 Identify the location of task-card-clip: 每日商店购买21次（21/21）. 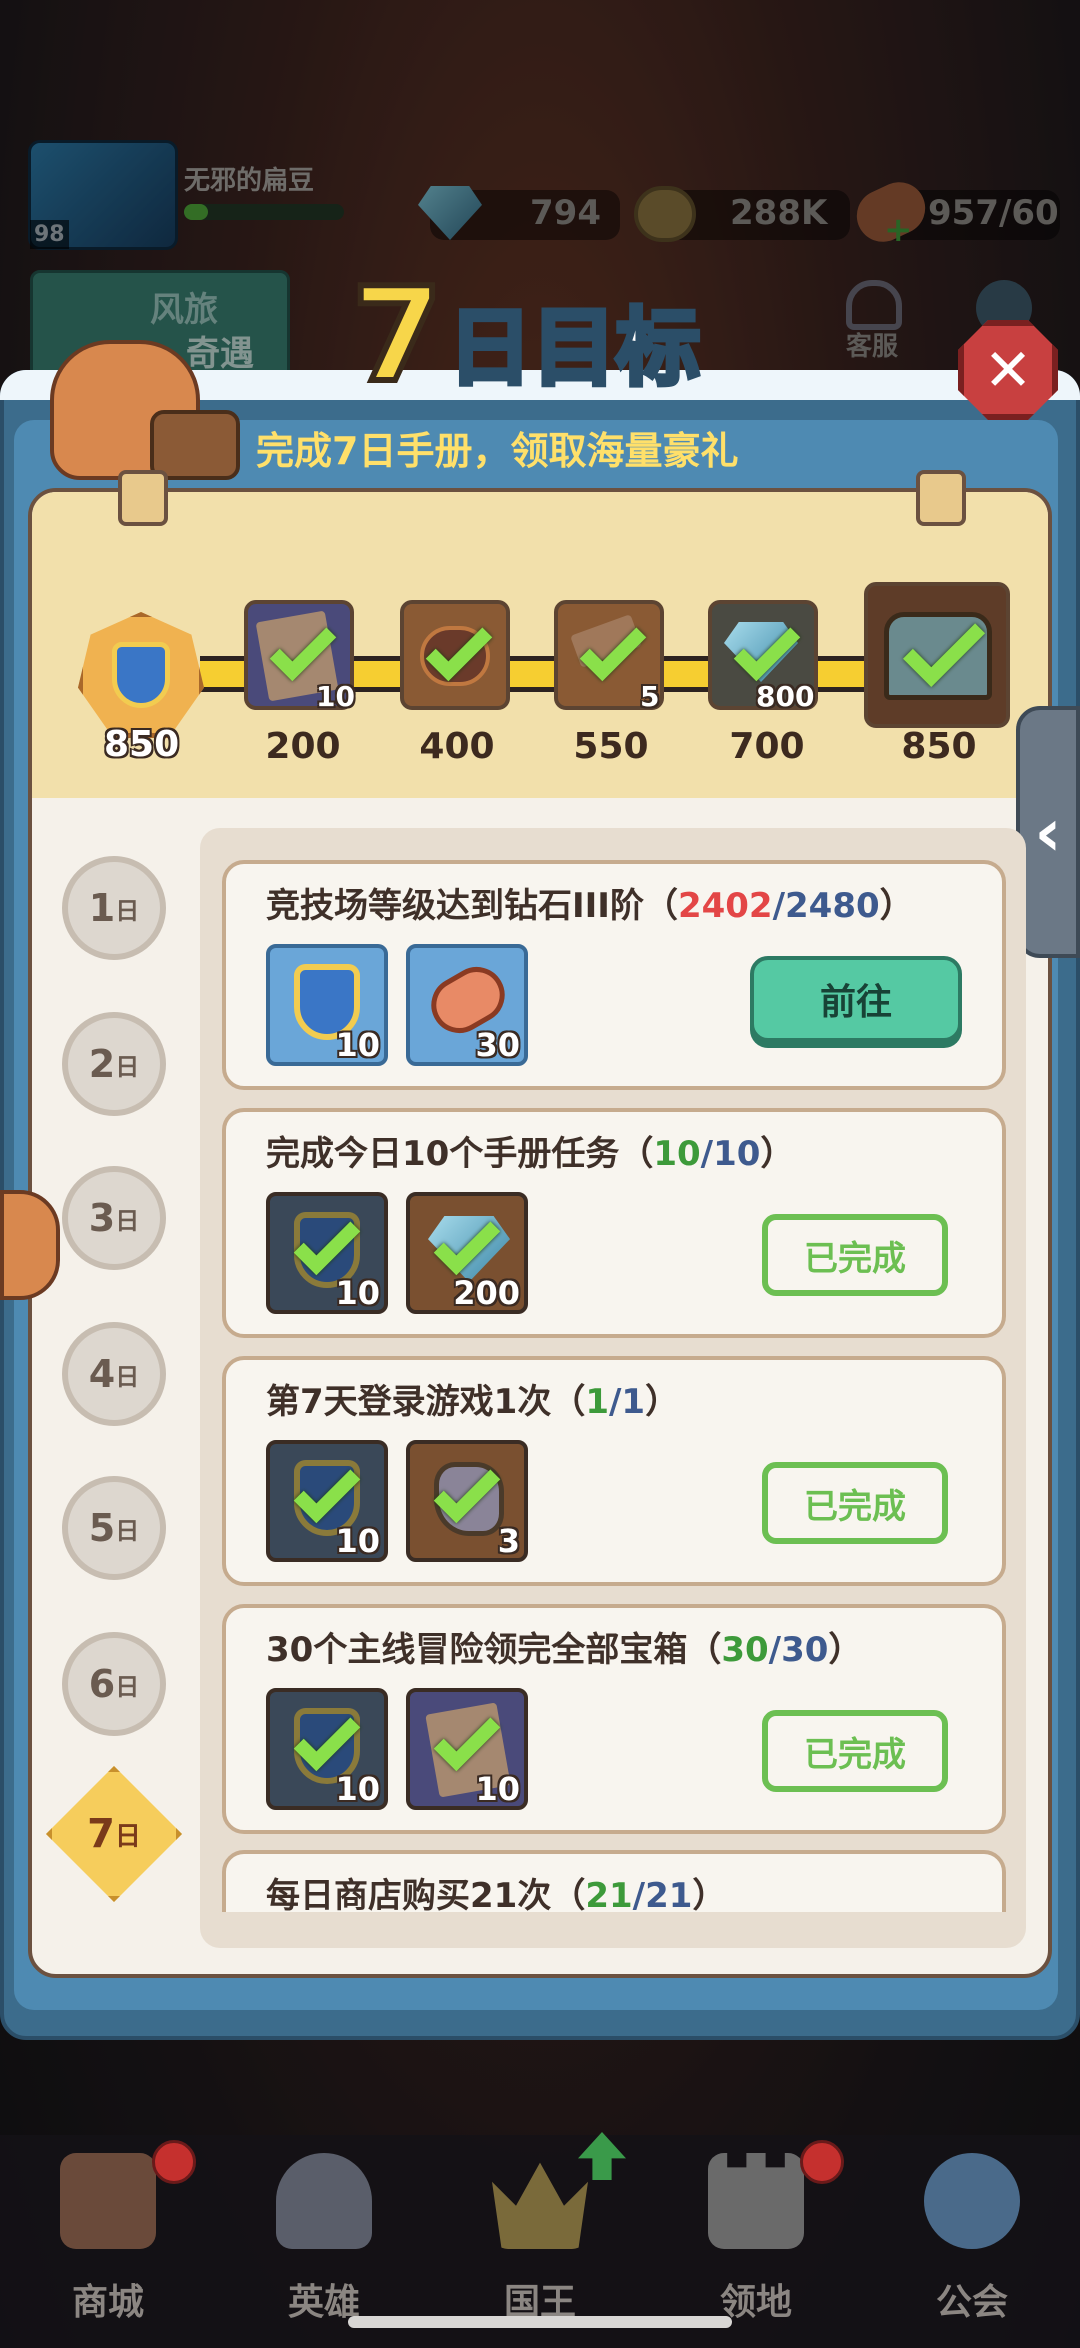
(614, 1881).